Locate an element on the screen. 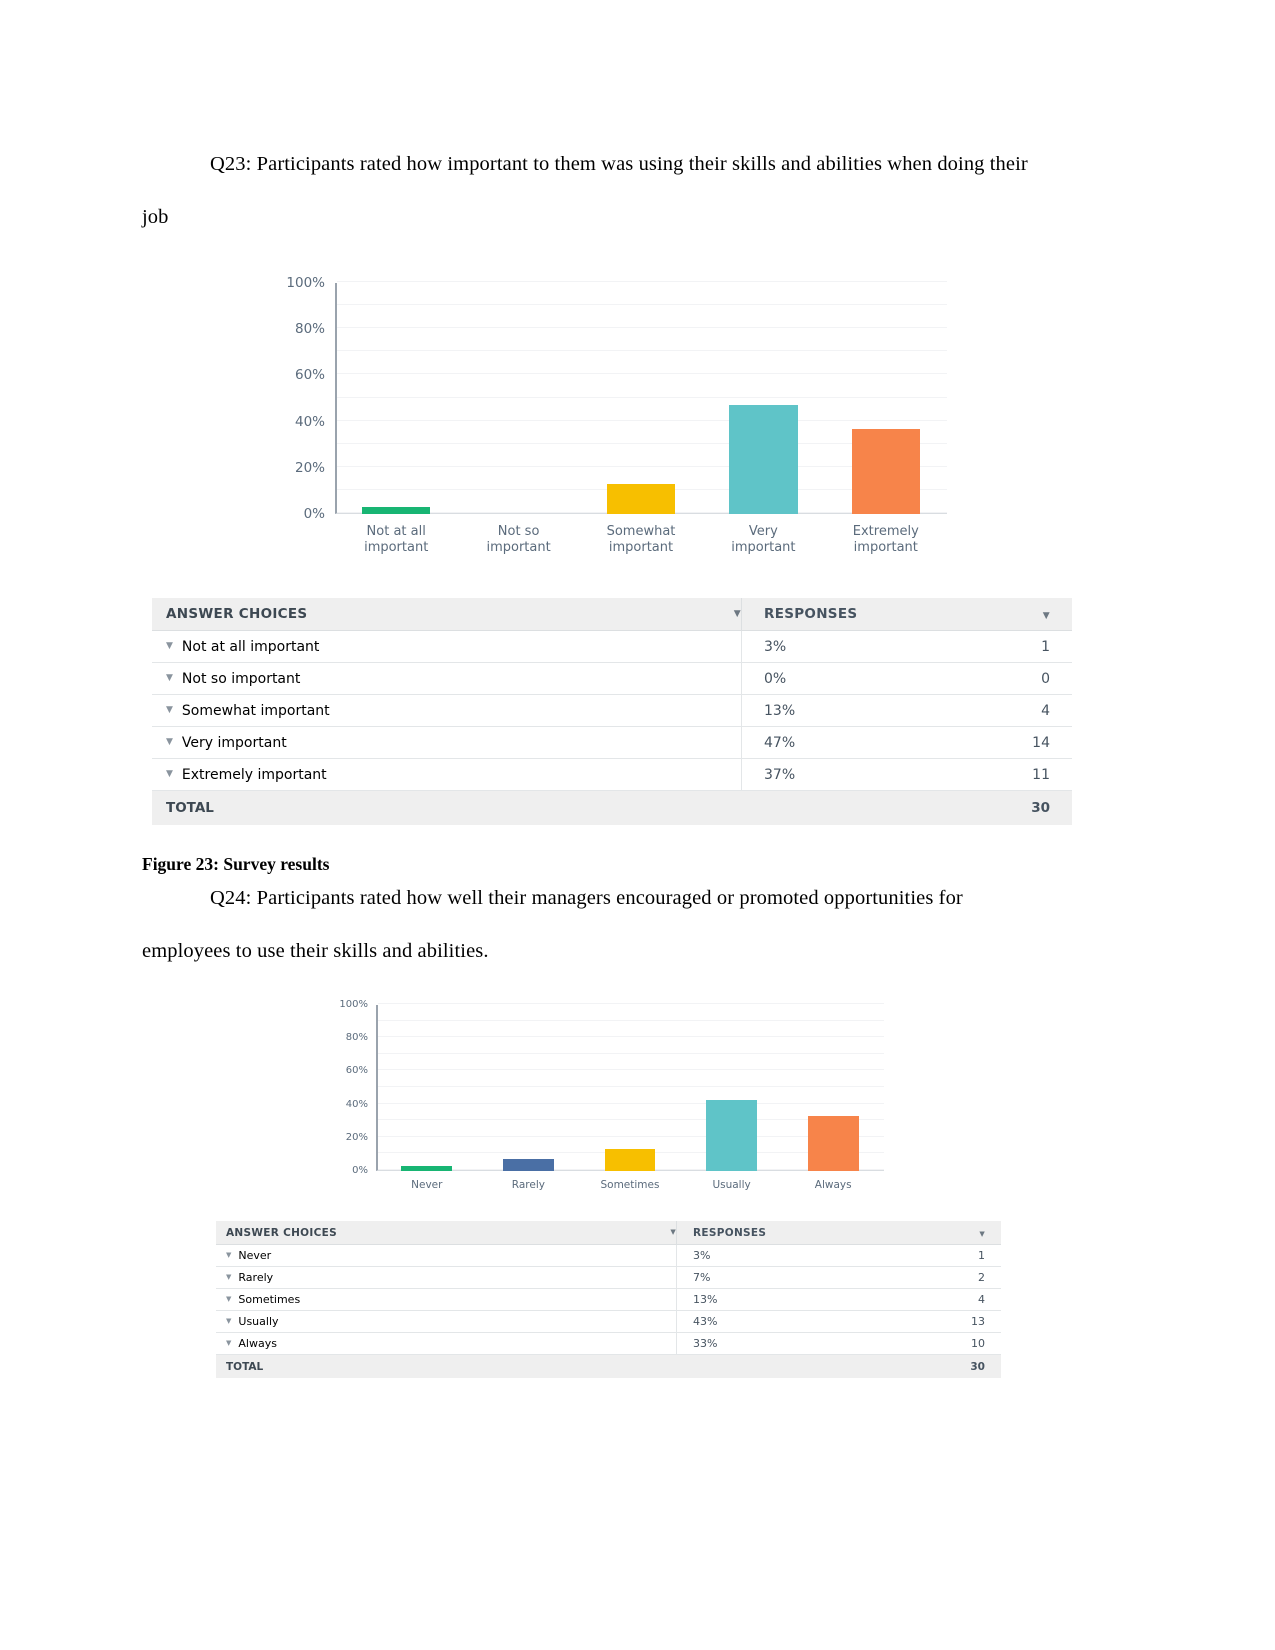 The width and height of the screenshot is (1275, 1650). x-axis-label-line: Somewhat is located at coordinates (641, 531).